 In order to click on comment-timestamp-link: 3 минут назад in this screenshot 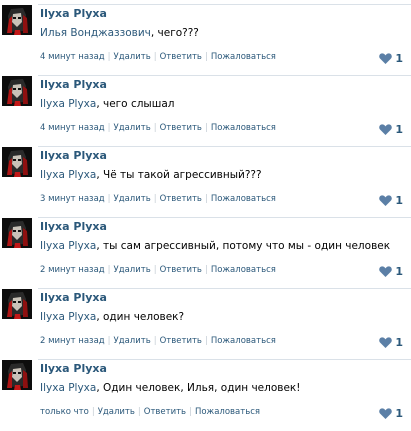, I will do `click(72, 199)`.